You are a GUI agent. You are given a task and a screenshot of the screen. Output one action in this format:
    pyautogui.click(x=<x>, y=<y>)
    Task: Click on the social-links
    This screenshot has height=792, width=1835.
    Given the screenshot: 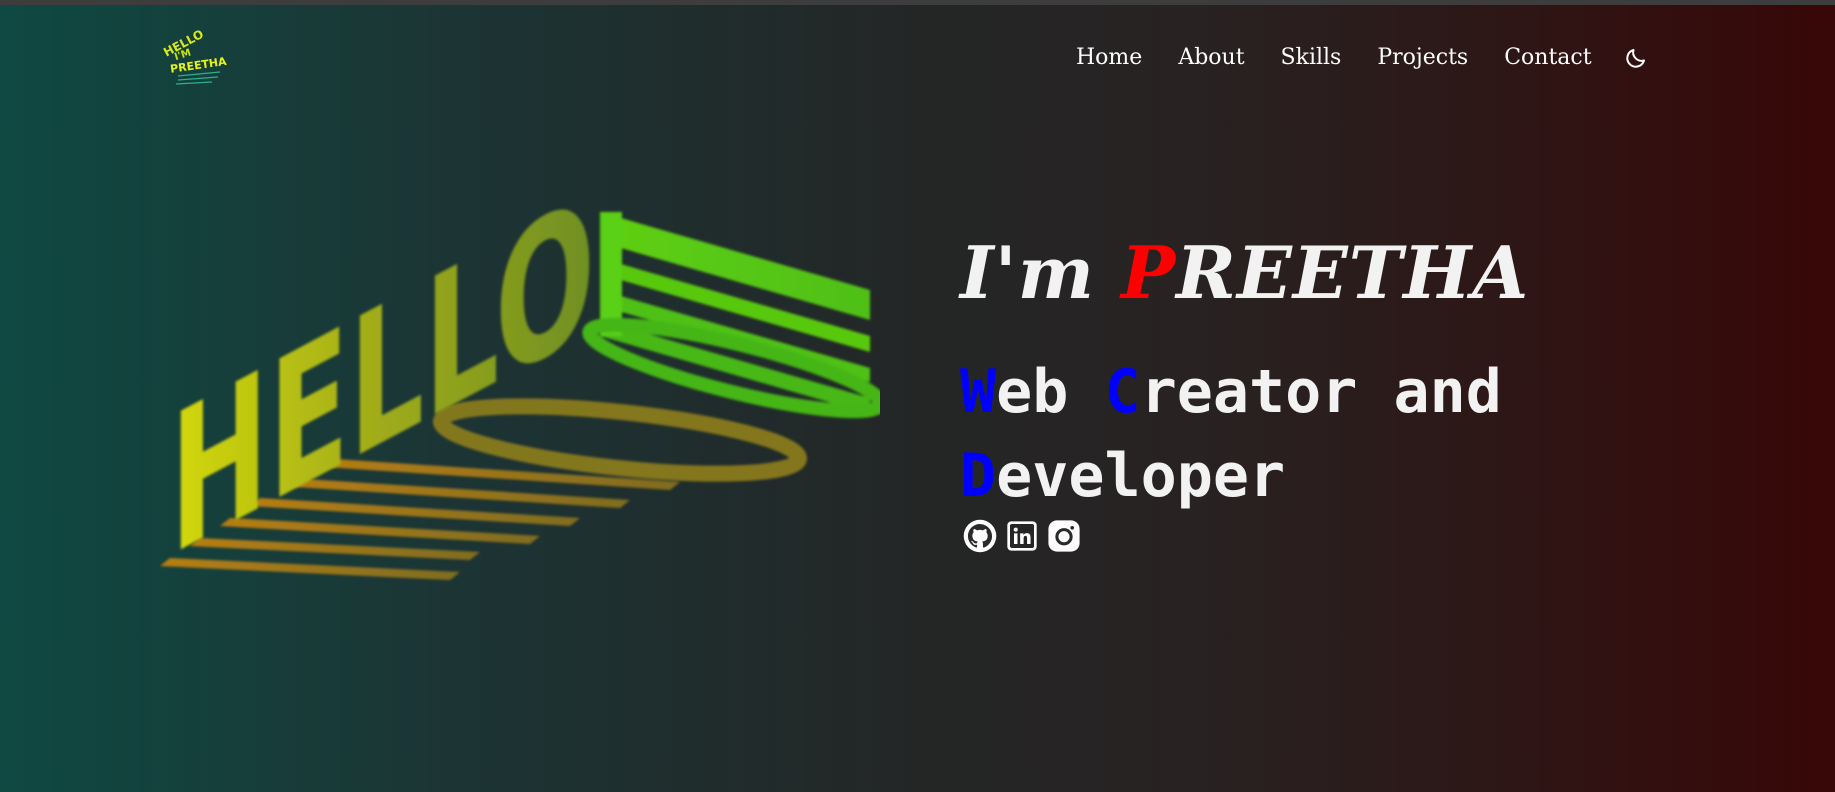 What is the action you would take?
    pyautogui.click(x=1025, y=536)
    